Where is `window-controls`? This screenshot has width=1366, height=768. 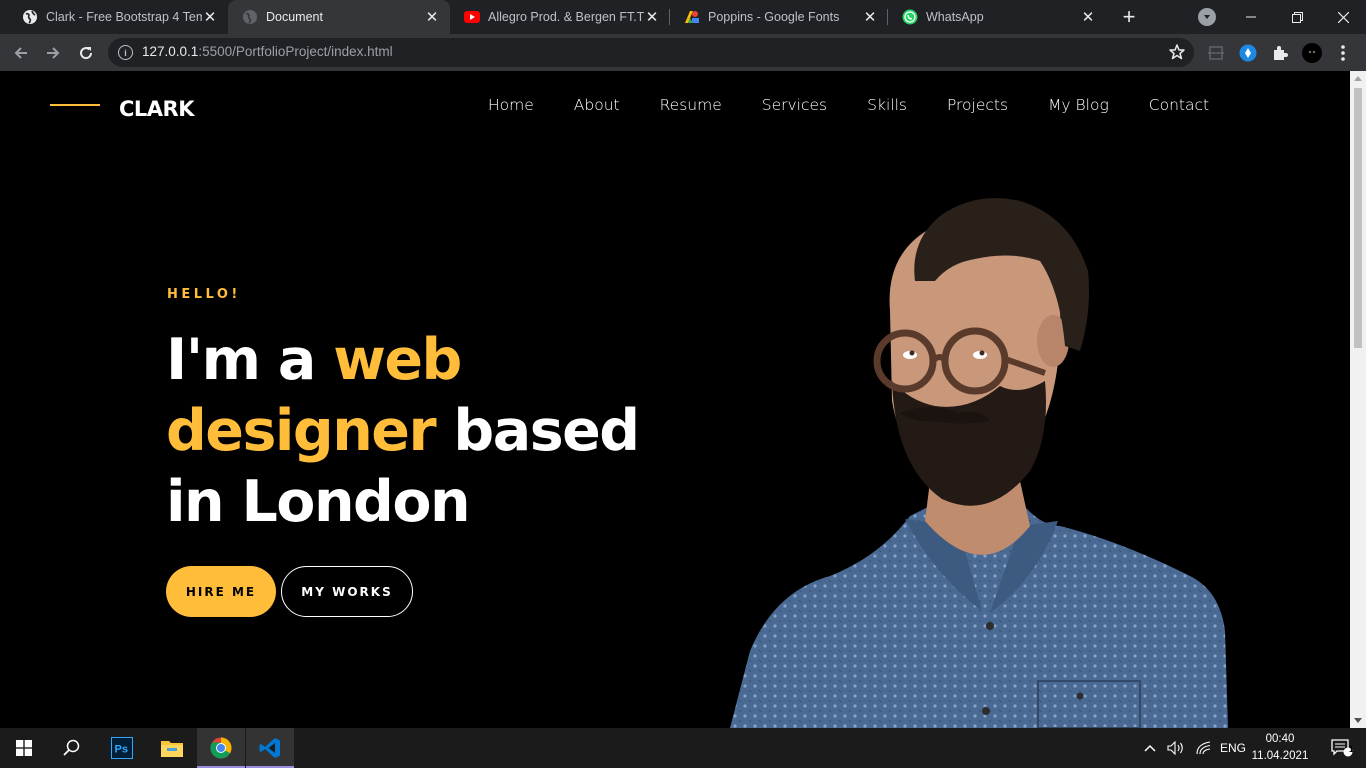 window-controls is located at coordinates (1297, 17).